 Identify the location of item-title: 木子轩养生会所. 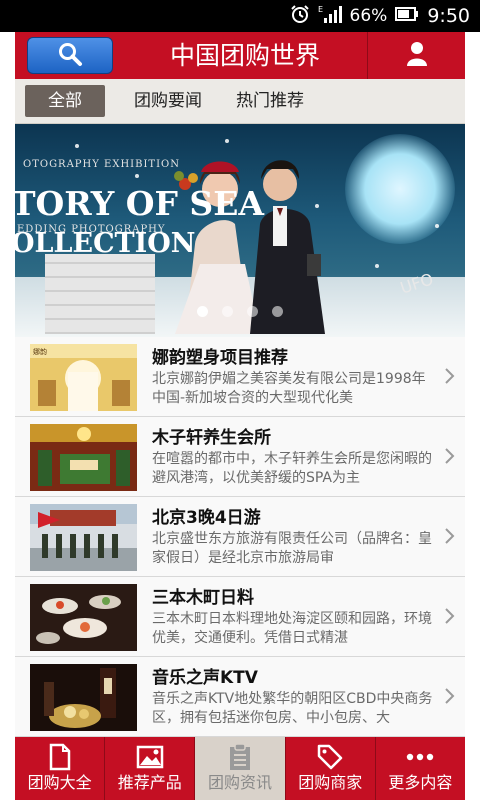
(211, 438).